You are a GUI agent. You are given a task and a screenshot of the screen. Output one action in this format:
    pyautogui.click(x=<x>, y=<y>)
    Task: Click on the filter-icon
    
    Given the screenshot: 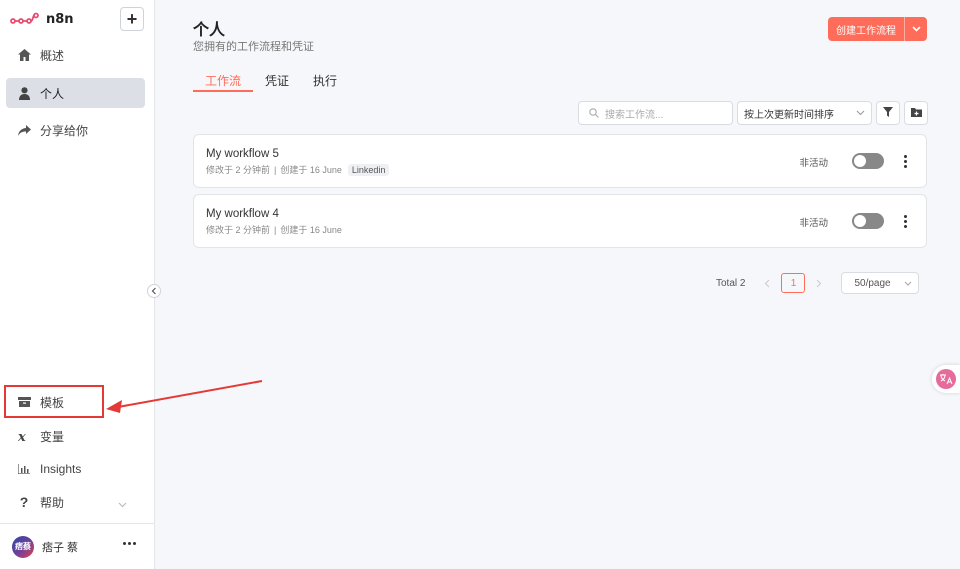 What is the action you would take?
    pyautogui.click(x=888, y=113)
    